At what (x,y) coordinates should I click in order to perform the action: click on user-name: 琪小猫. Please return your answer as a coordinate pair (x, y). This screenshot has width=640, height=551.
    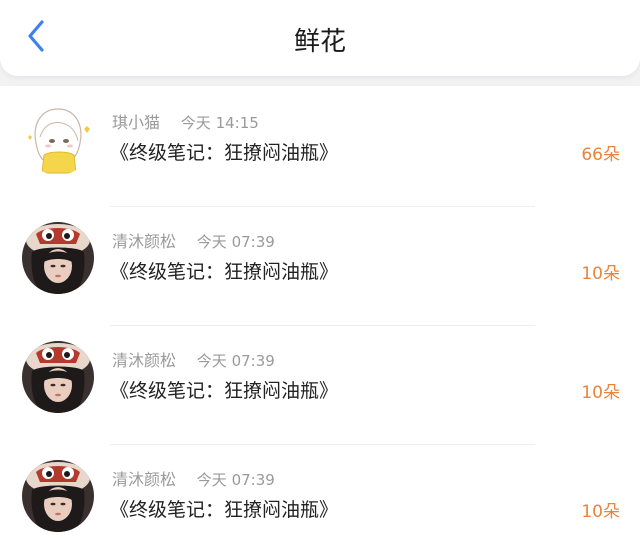
    Looking at the image, I should click on (136, 122).